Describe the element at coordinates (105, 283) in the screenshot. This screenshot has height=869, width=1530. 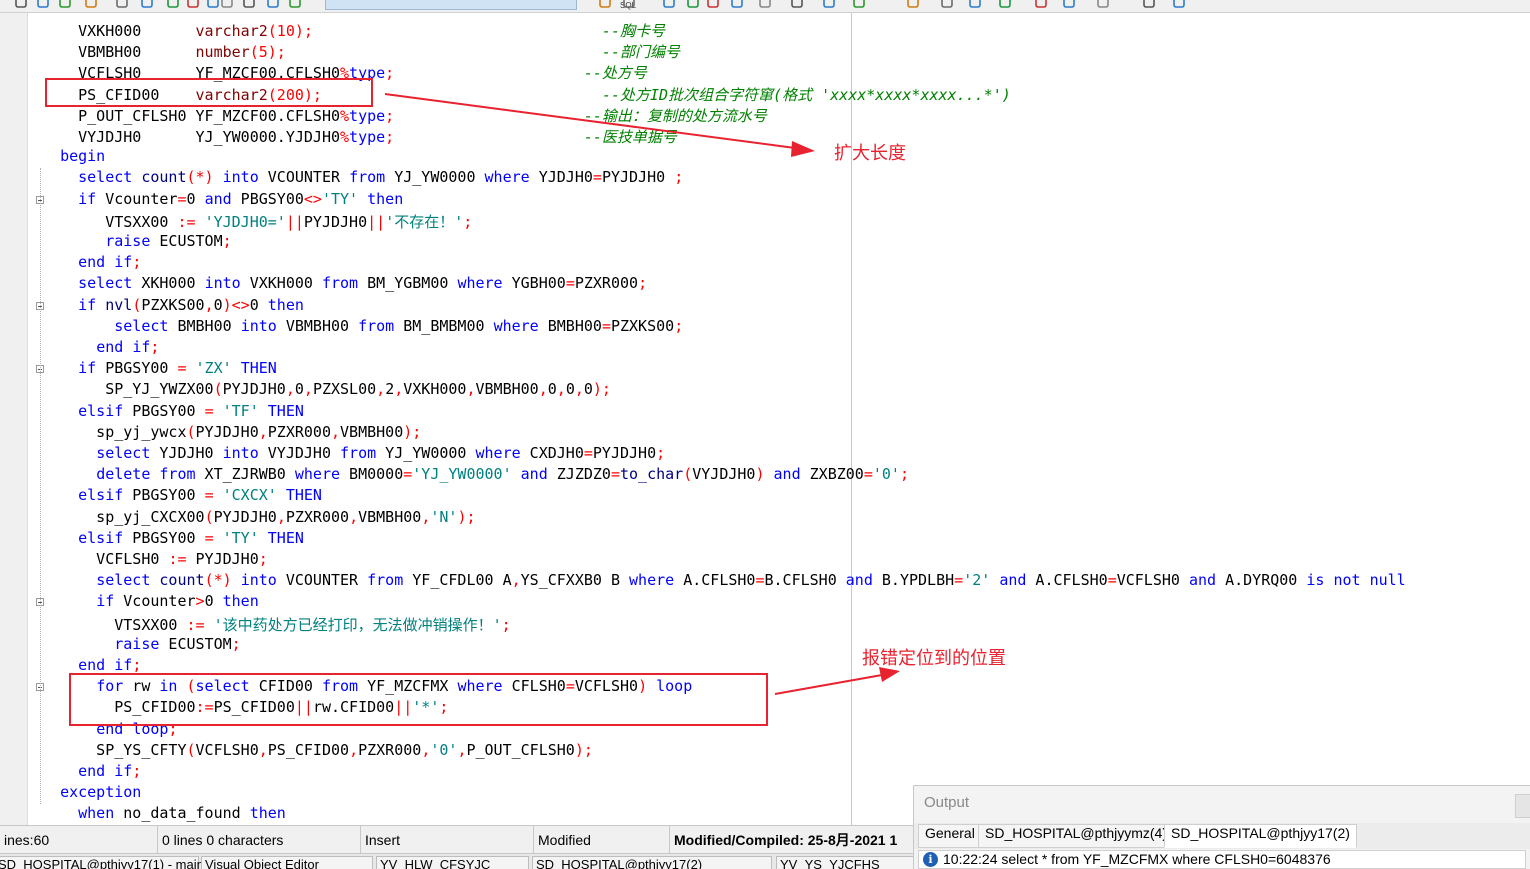
I see `code-token: select` at that location.